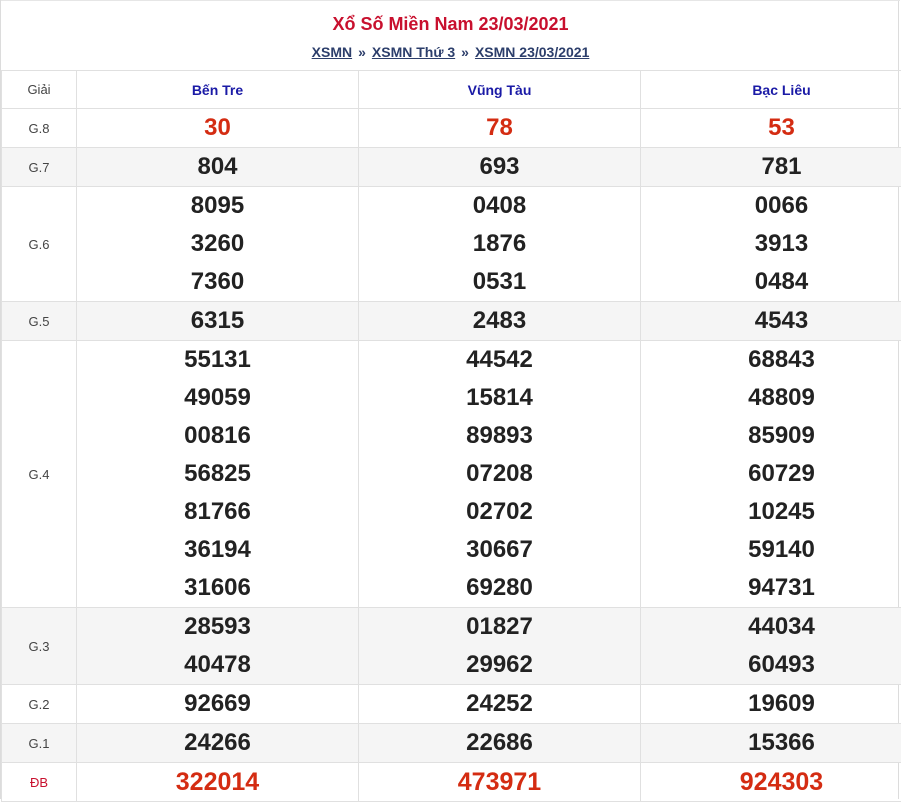 The image size is (901, 802). I want to click on result-cell-bac-lieu: 15366, so click(771, 743).